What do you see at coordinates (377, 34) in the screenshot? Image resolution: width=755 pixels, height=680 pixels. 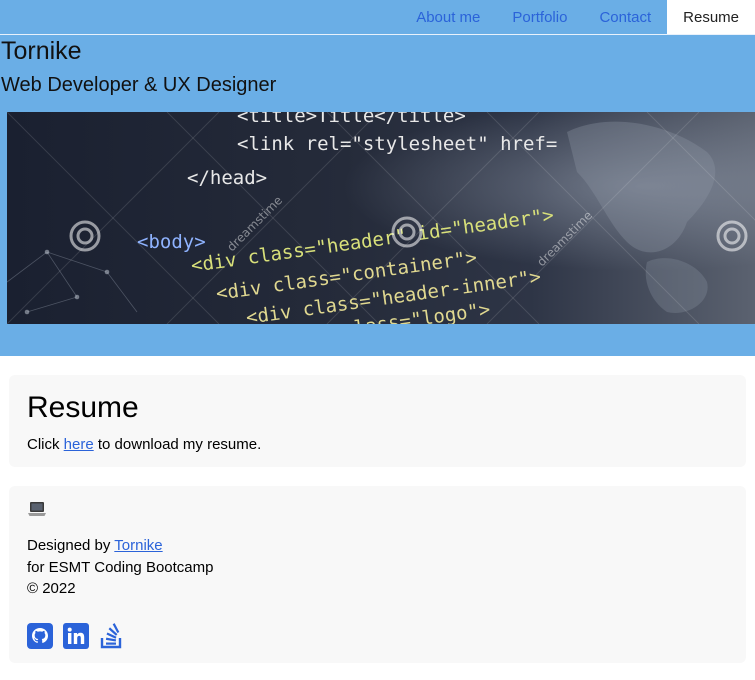 I see `nav-divider` at bounding box center [377, 34].